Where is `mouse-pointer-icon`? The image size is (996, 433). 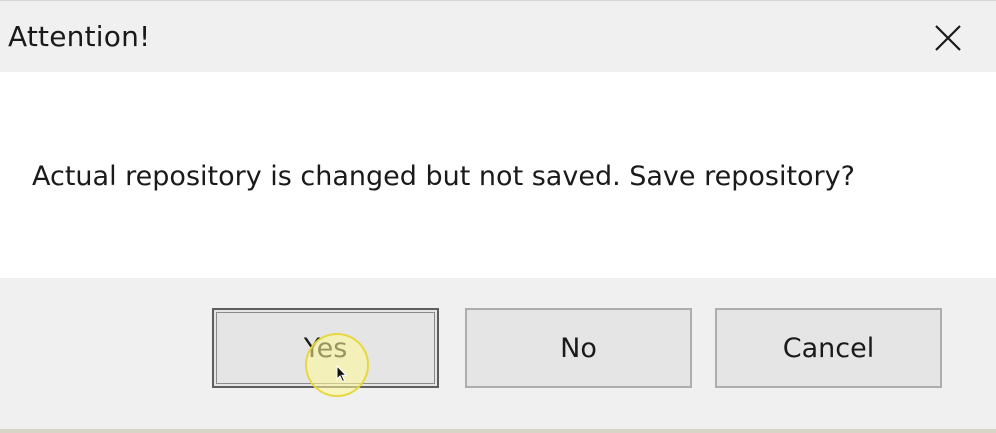
mouse-pointer-icon is located at coordinates (342, 374).